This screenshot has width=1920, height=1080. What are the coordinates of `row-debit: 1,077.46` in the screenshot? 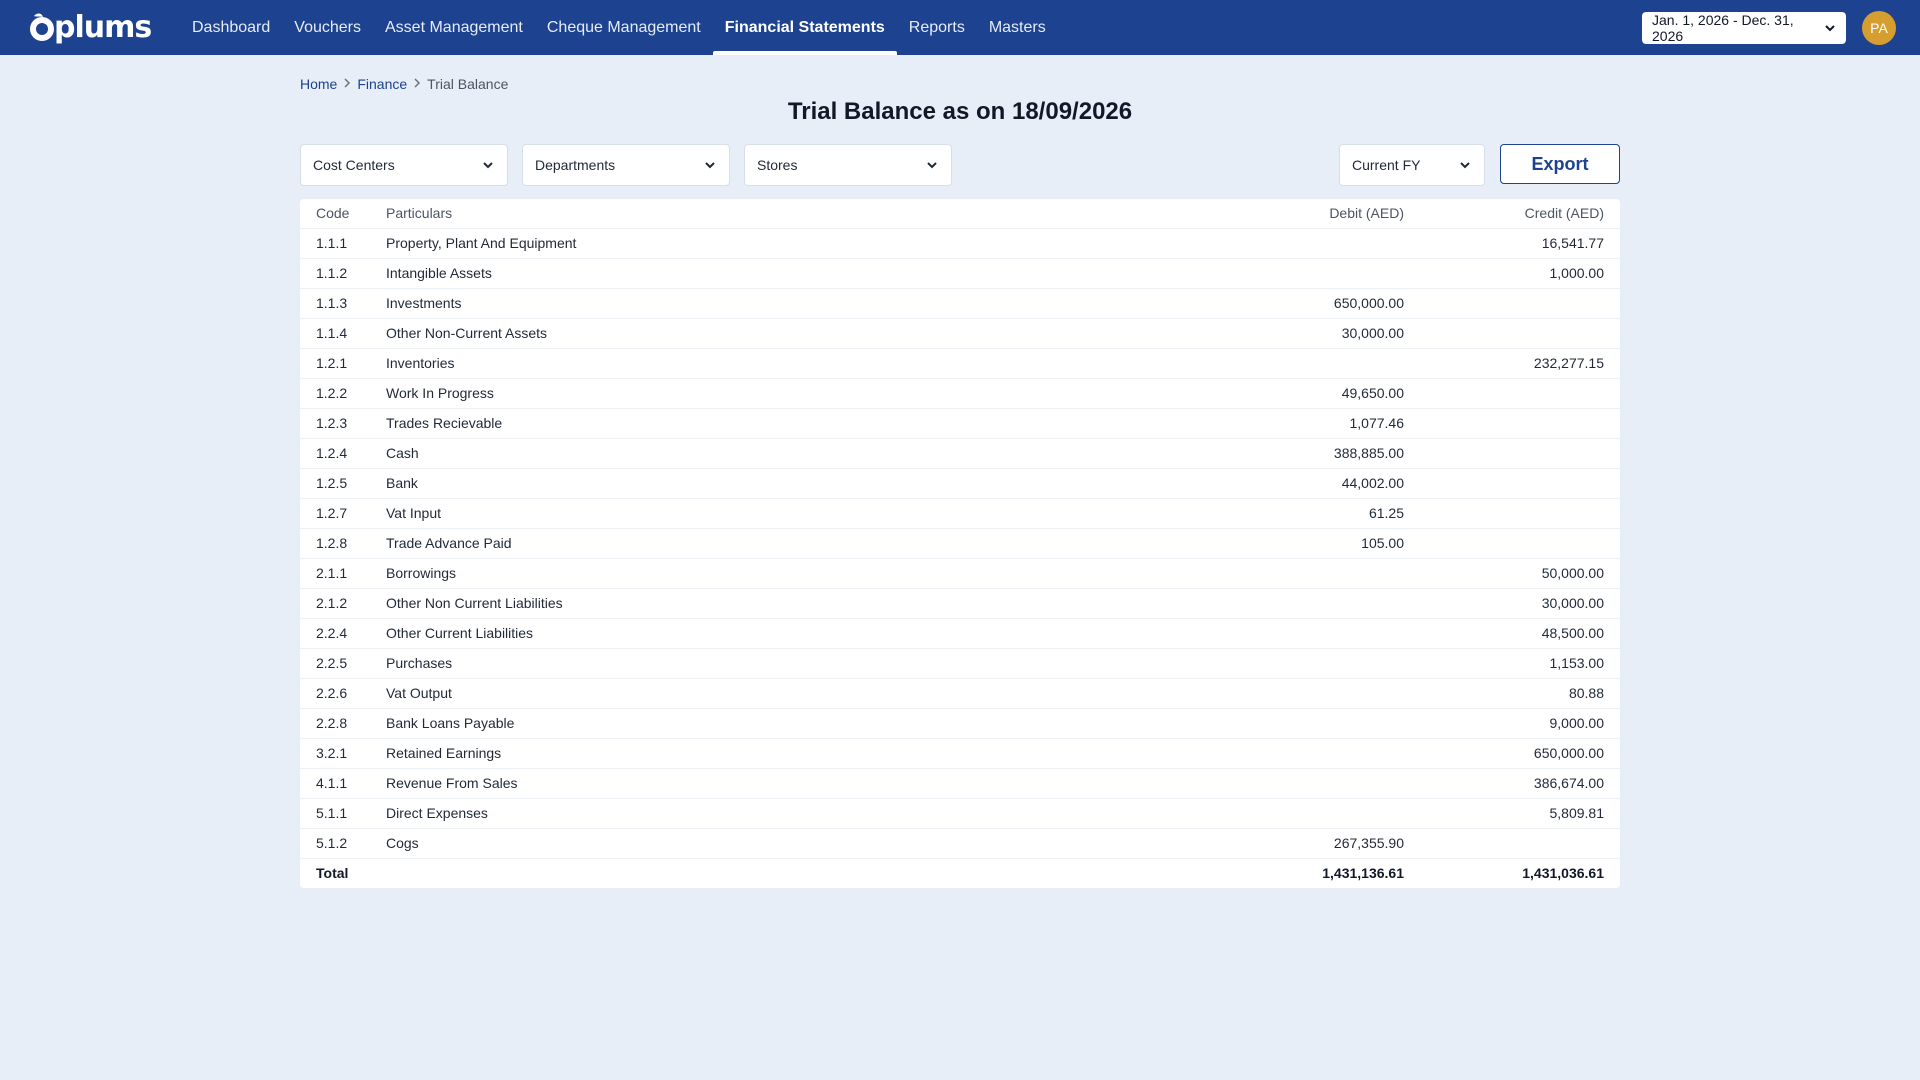 It's located at (1320, 423).